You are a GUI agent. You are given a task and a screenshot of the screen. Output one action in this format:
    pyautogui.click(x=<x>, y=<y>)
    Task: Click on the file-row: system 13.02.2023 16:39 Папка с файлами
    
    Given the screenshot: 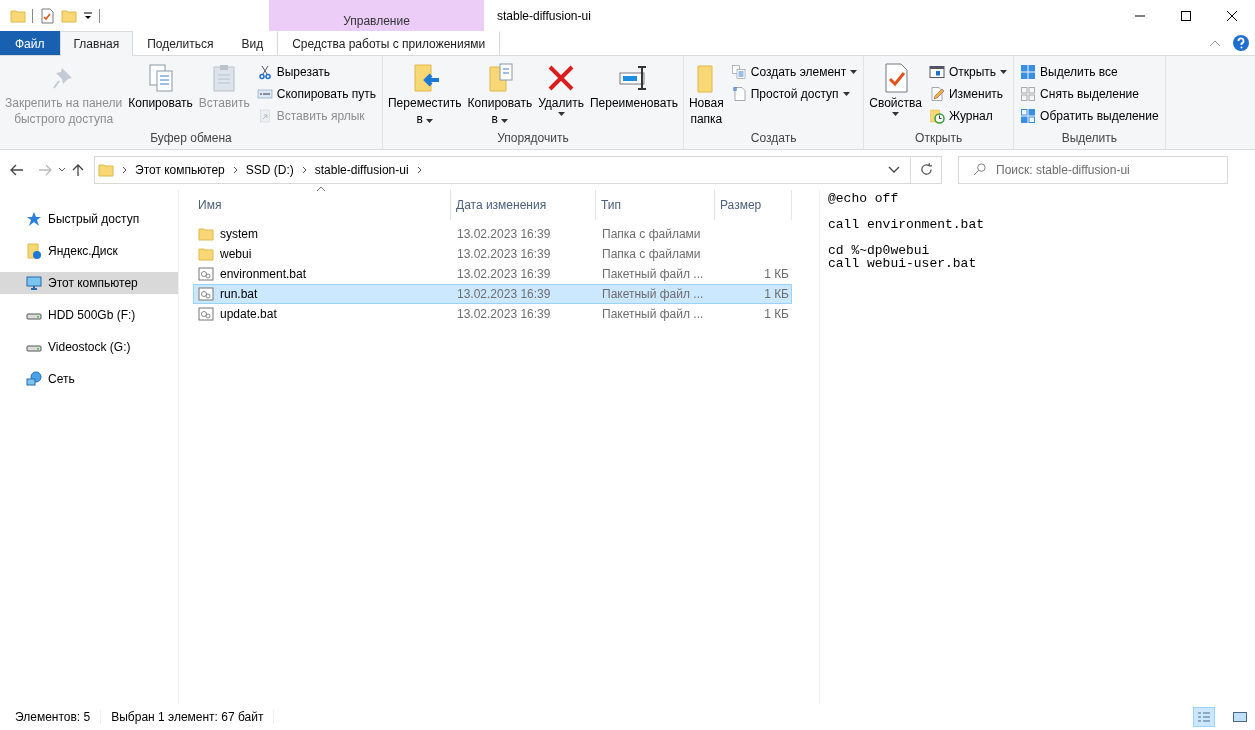 What is the action you would take?
    pyautogui.click(x=492, y=234)
    